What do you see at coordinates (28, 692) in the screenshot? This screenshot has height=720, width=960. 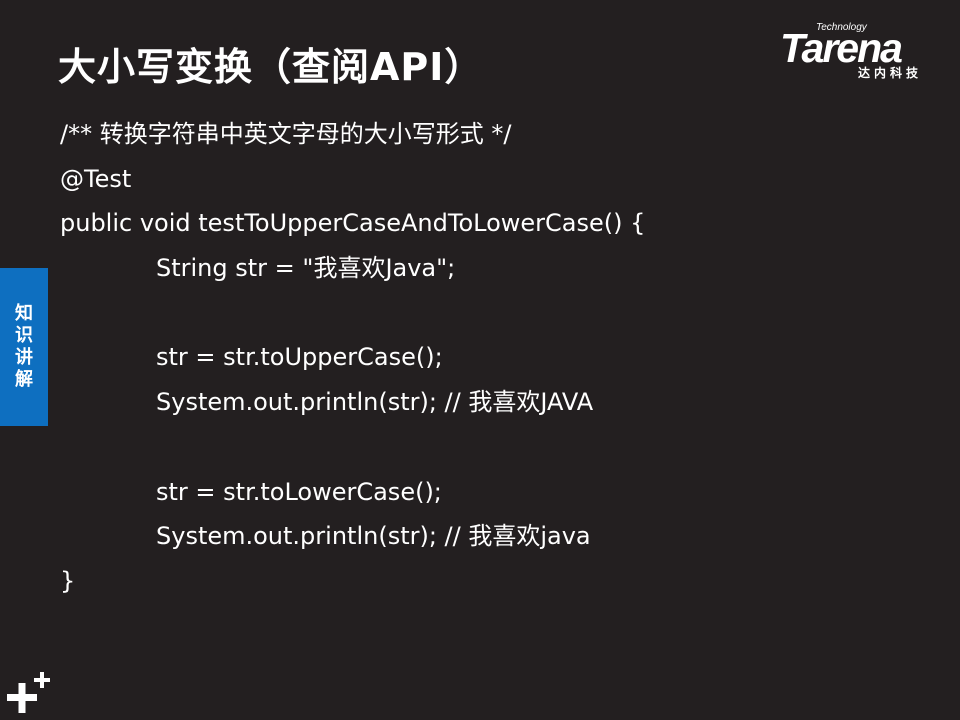 I see `plus-plus-icon` at bounding box center [28, 692].